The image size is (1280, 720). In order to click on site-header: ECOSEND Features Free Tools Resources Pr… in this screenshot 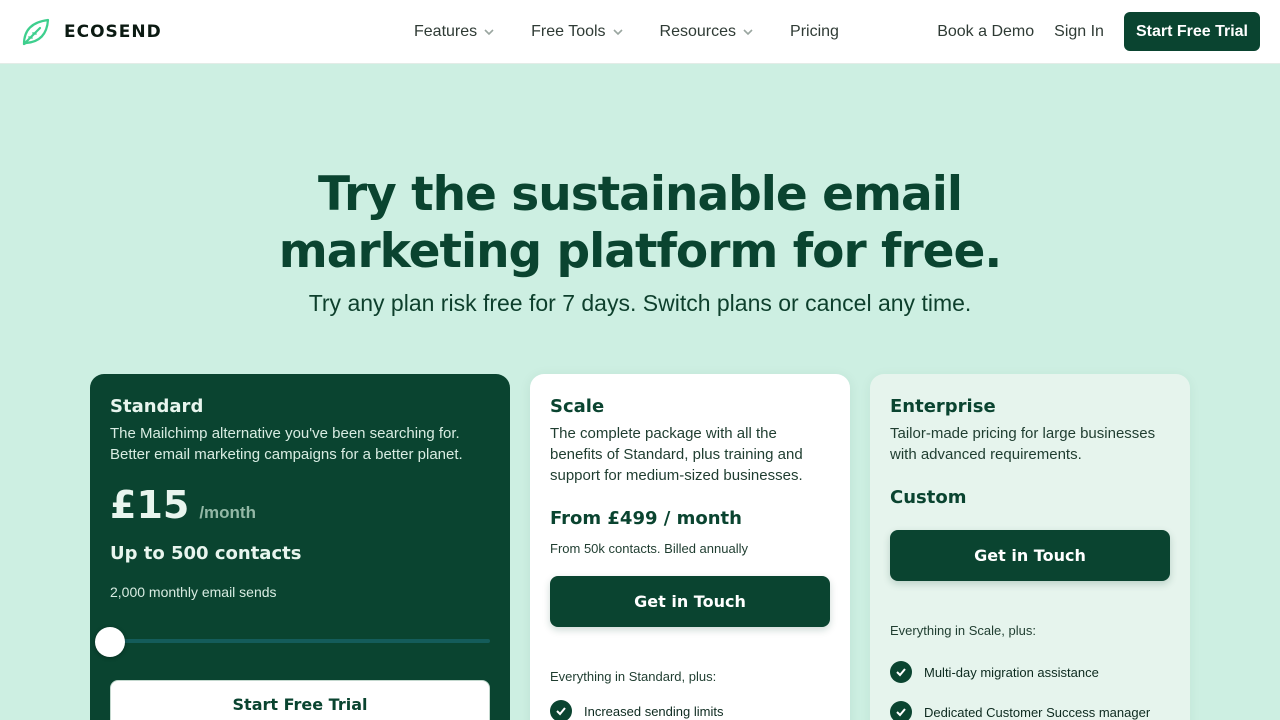, I will do `click(640, 32)`.